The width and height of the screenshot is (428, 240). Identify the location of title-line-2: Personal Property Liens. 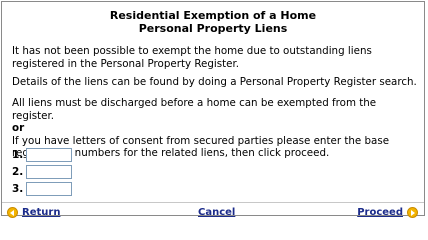
(213, 28).